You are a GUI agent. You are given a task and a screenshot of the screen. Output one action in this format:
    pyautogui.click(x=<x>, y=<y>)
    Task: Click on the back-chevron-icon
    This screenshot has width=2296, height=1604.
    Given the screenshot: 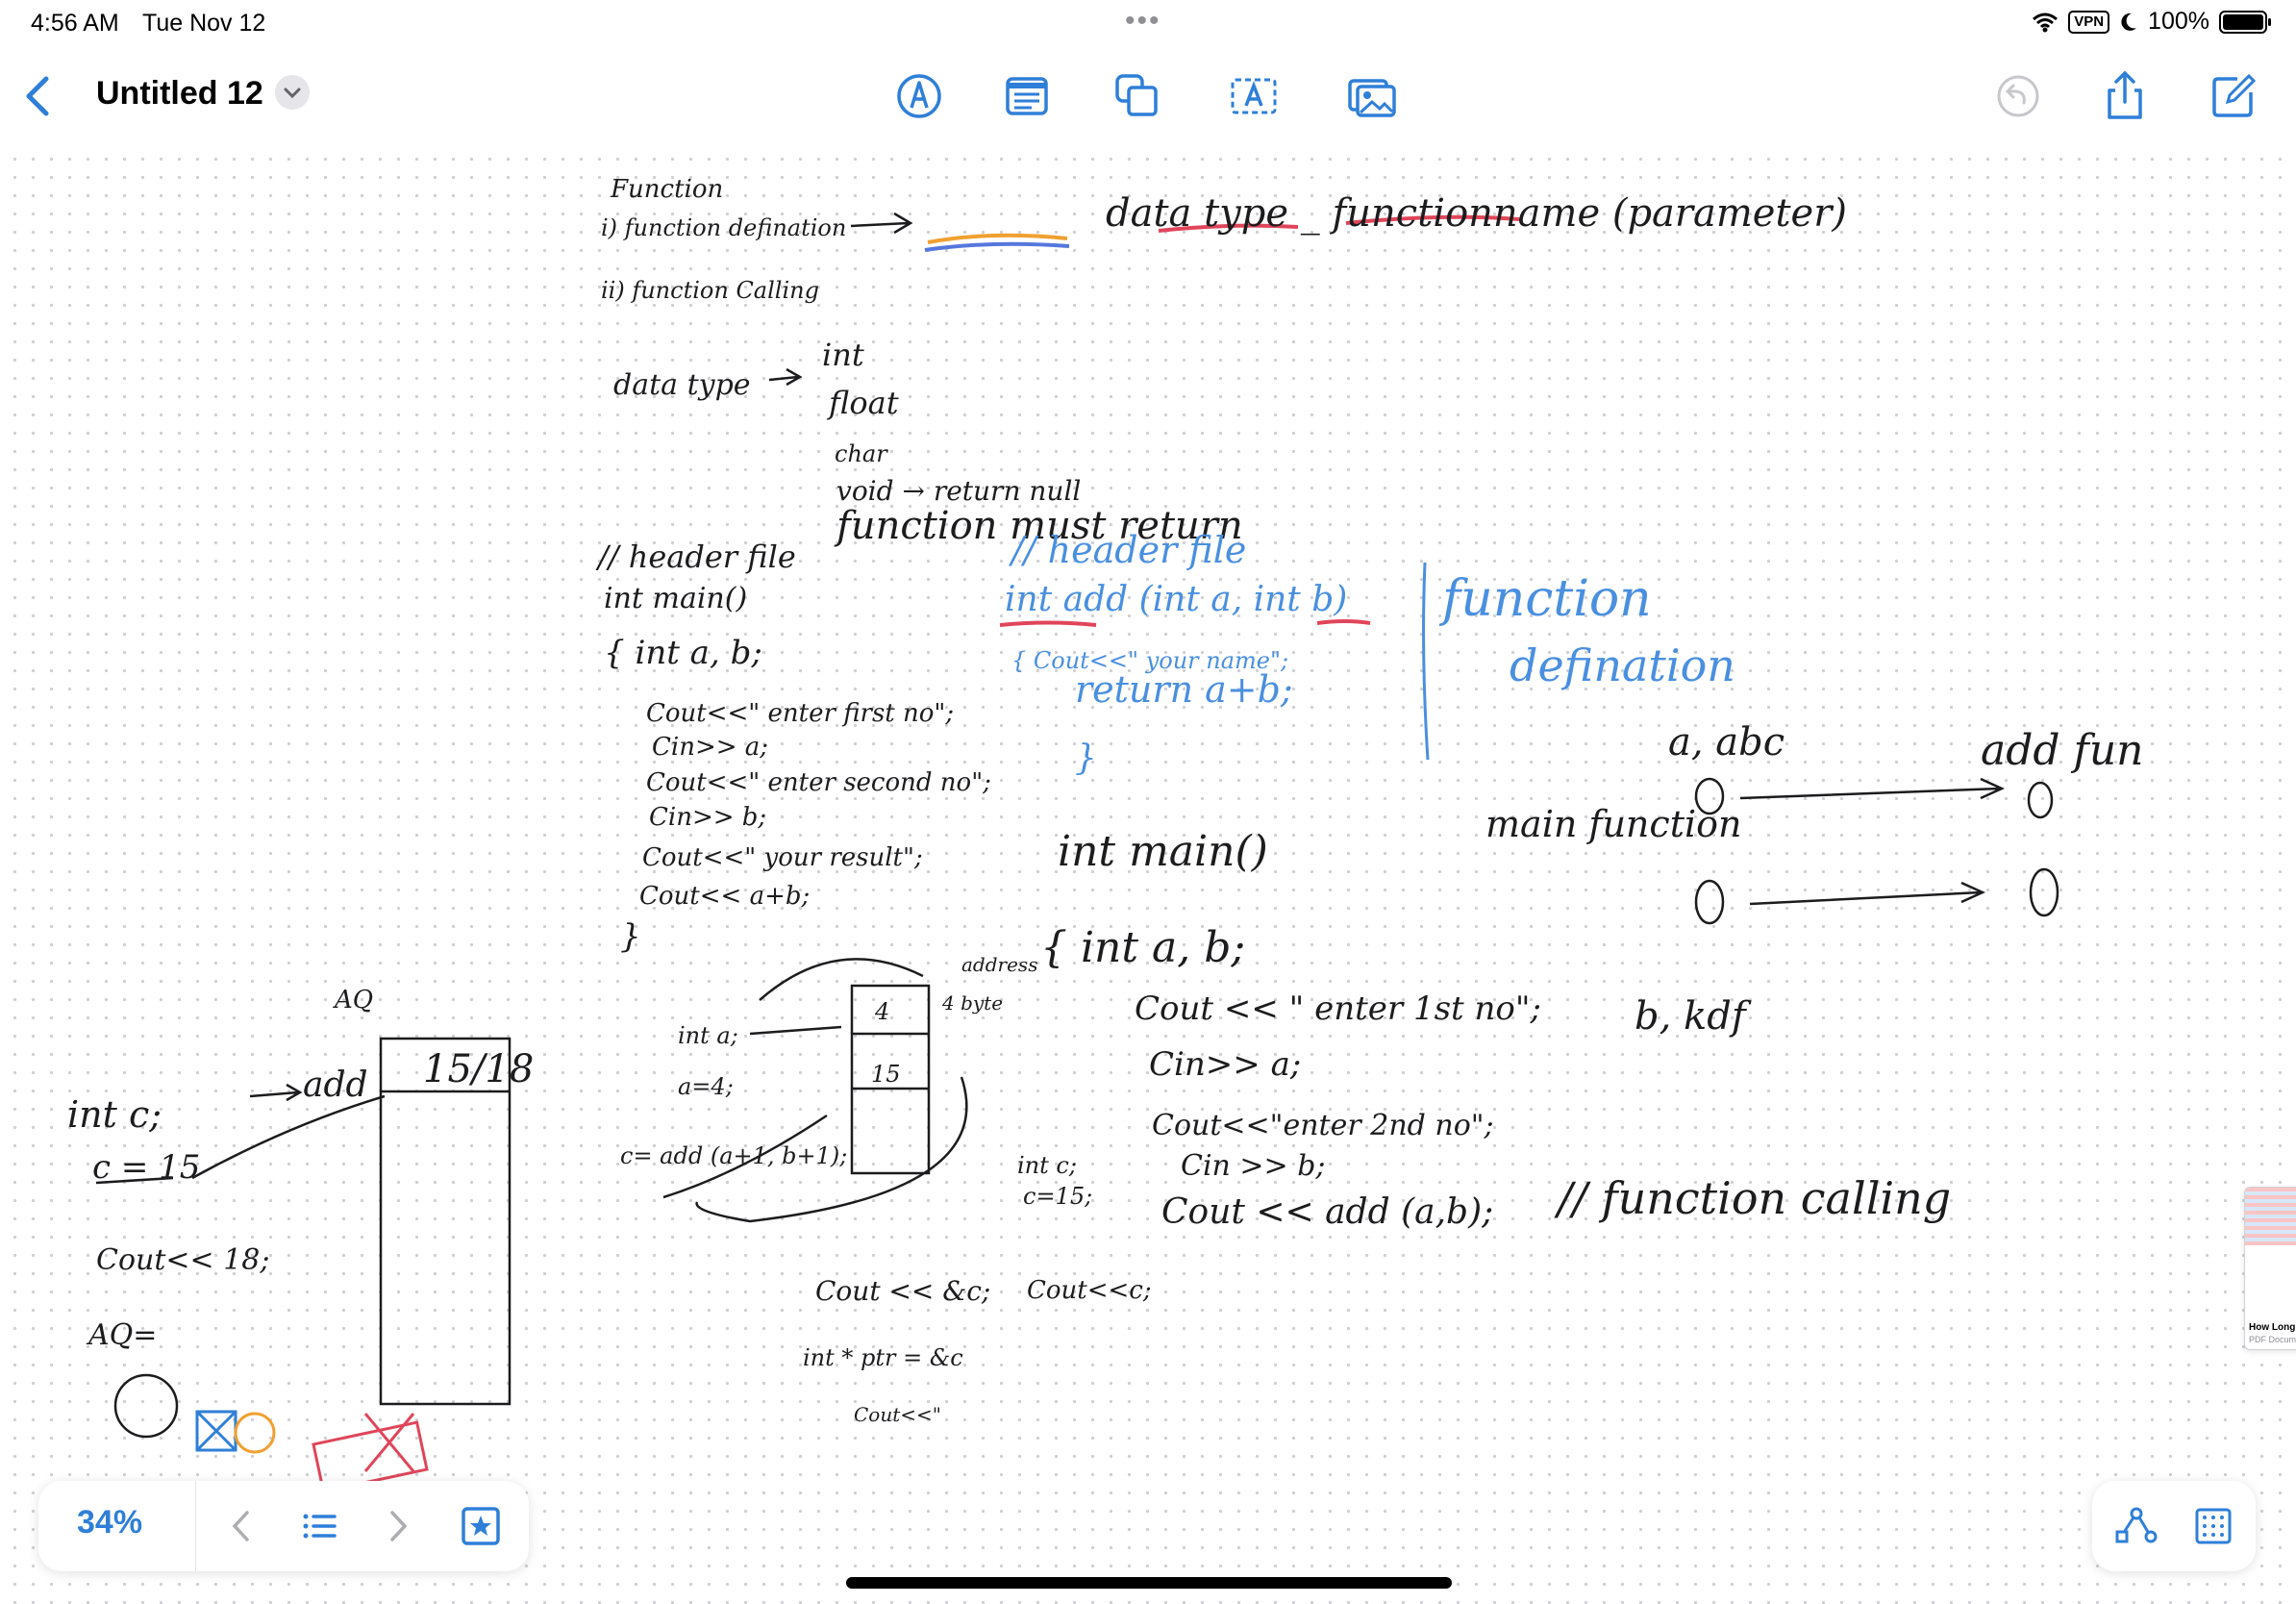 What is the action you would take?
    pyautogui.click(x=38, y=96)
    